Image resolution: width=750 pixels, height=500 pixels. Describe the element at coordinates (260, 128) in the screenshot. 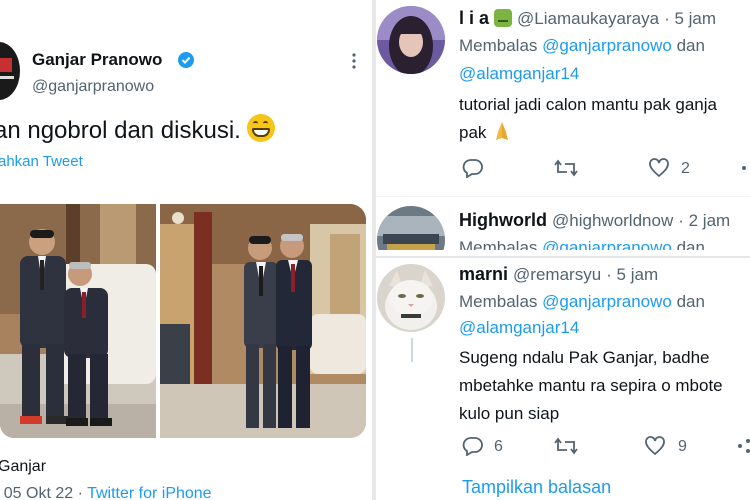

I see `grinning-emoji-icon` at that location.